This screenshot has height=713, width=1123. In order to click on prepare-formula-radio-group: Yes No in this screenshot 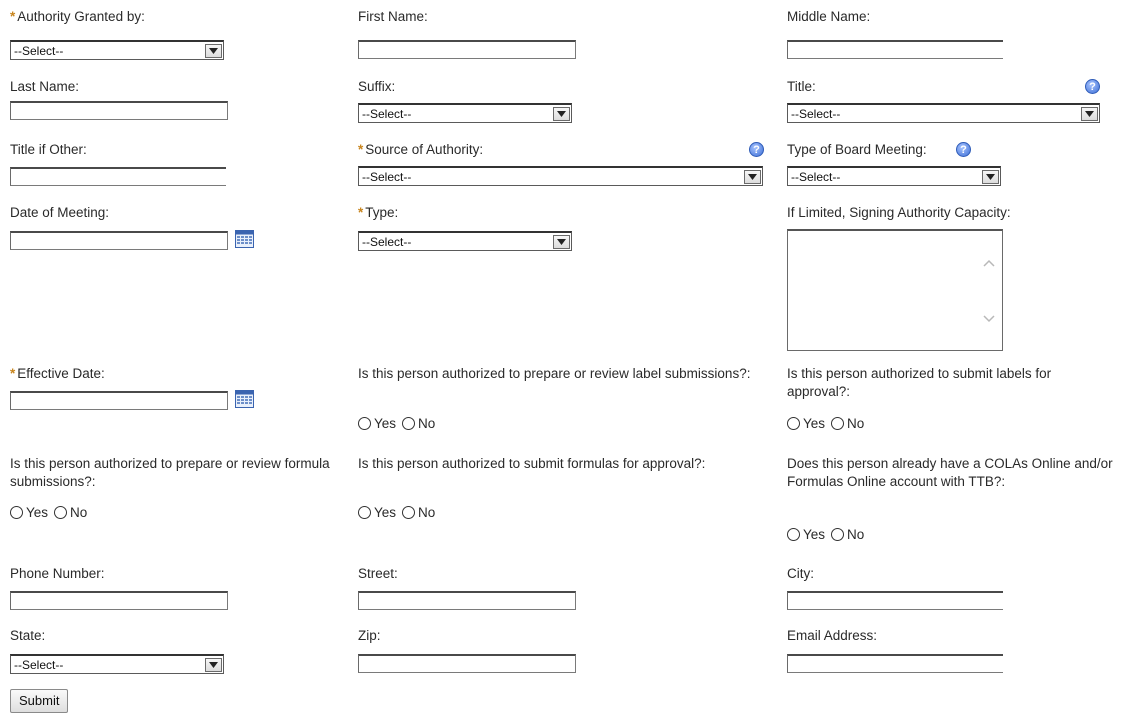, I will do `click(51, 512)`.